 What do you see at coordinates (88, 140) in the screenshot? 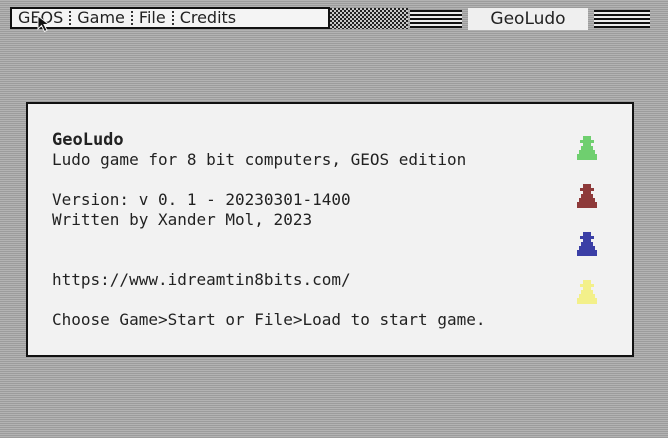
I see `dialog-title: GeoLudo` at bounding box center [88, 140].